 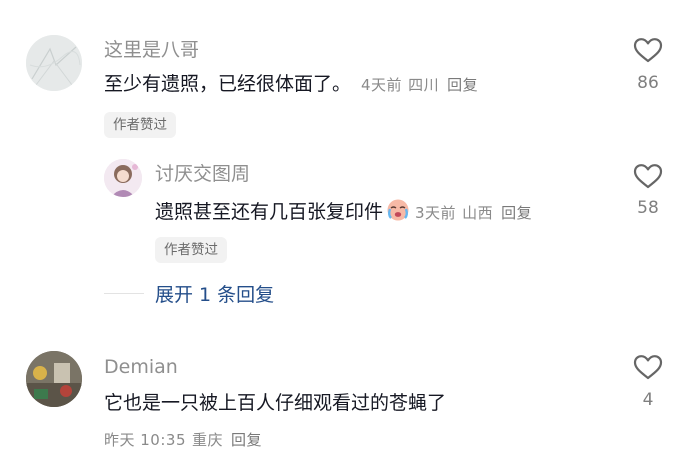 What do you see at coordinates (124, 293) in the screenshot?
I see `divider` at bounding box center [124, 293].